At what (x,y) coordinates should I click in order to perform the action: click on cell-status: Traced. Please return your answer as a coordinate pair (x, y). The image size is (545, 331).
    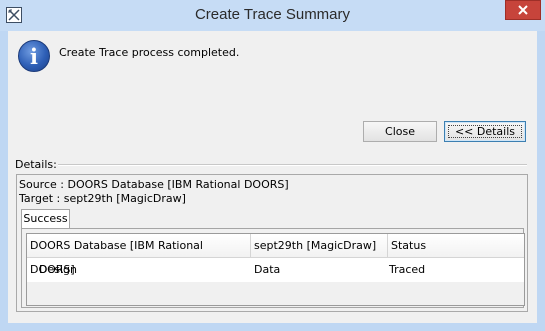
    Looking at the image, I should click on (407, 269).